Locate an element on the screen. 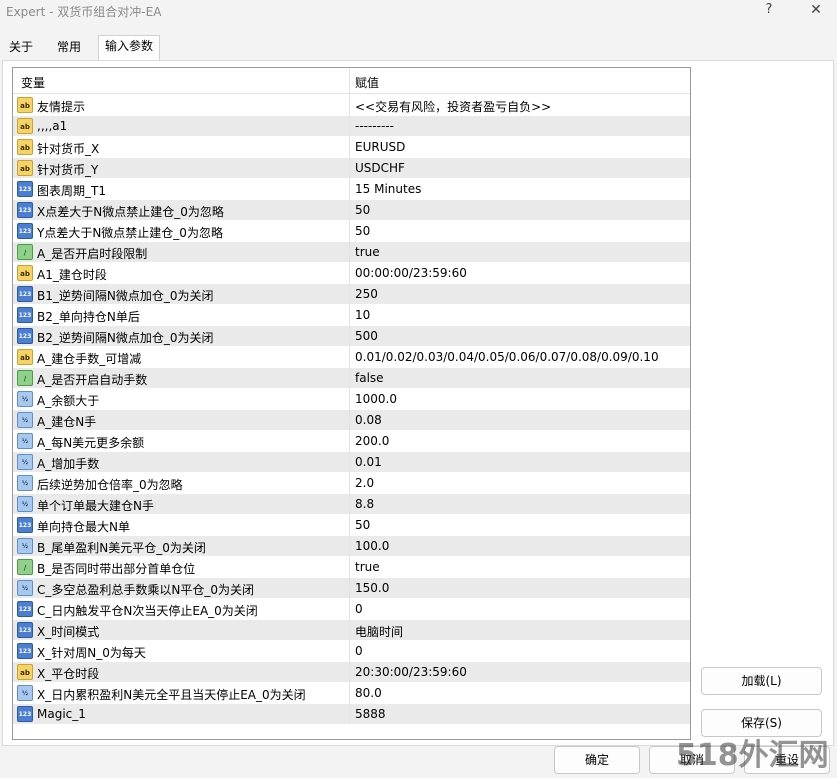  header-value: 赋值 is located at coordinates (367, 82).